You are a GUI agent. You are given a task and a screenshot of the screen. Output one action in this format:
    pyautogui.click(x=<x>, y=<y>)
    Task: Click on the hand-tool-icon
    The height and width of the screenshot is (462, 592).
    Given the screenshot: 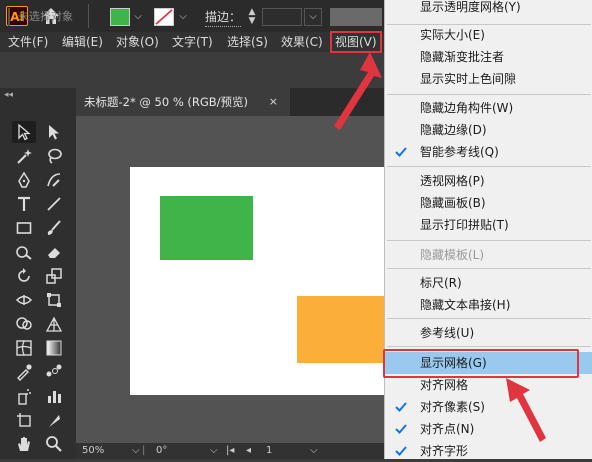 What is the action you would take?
    pyautogui.click(x=24, y=444)
    